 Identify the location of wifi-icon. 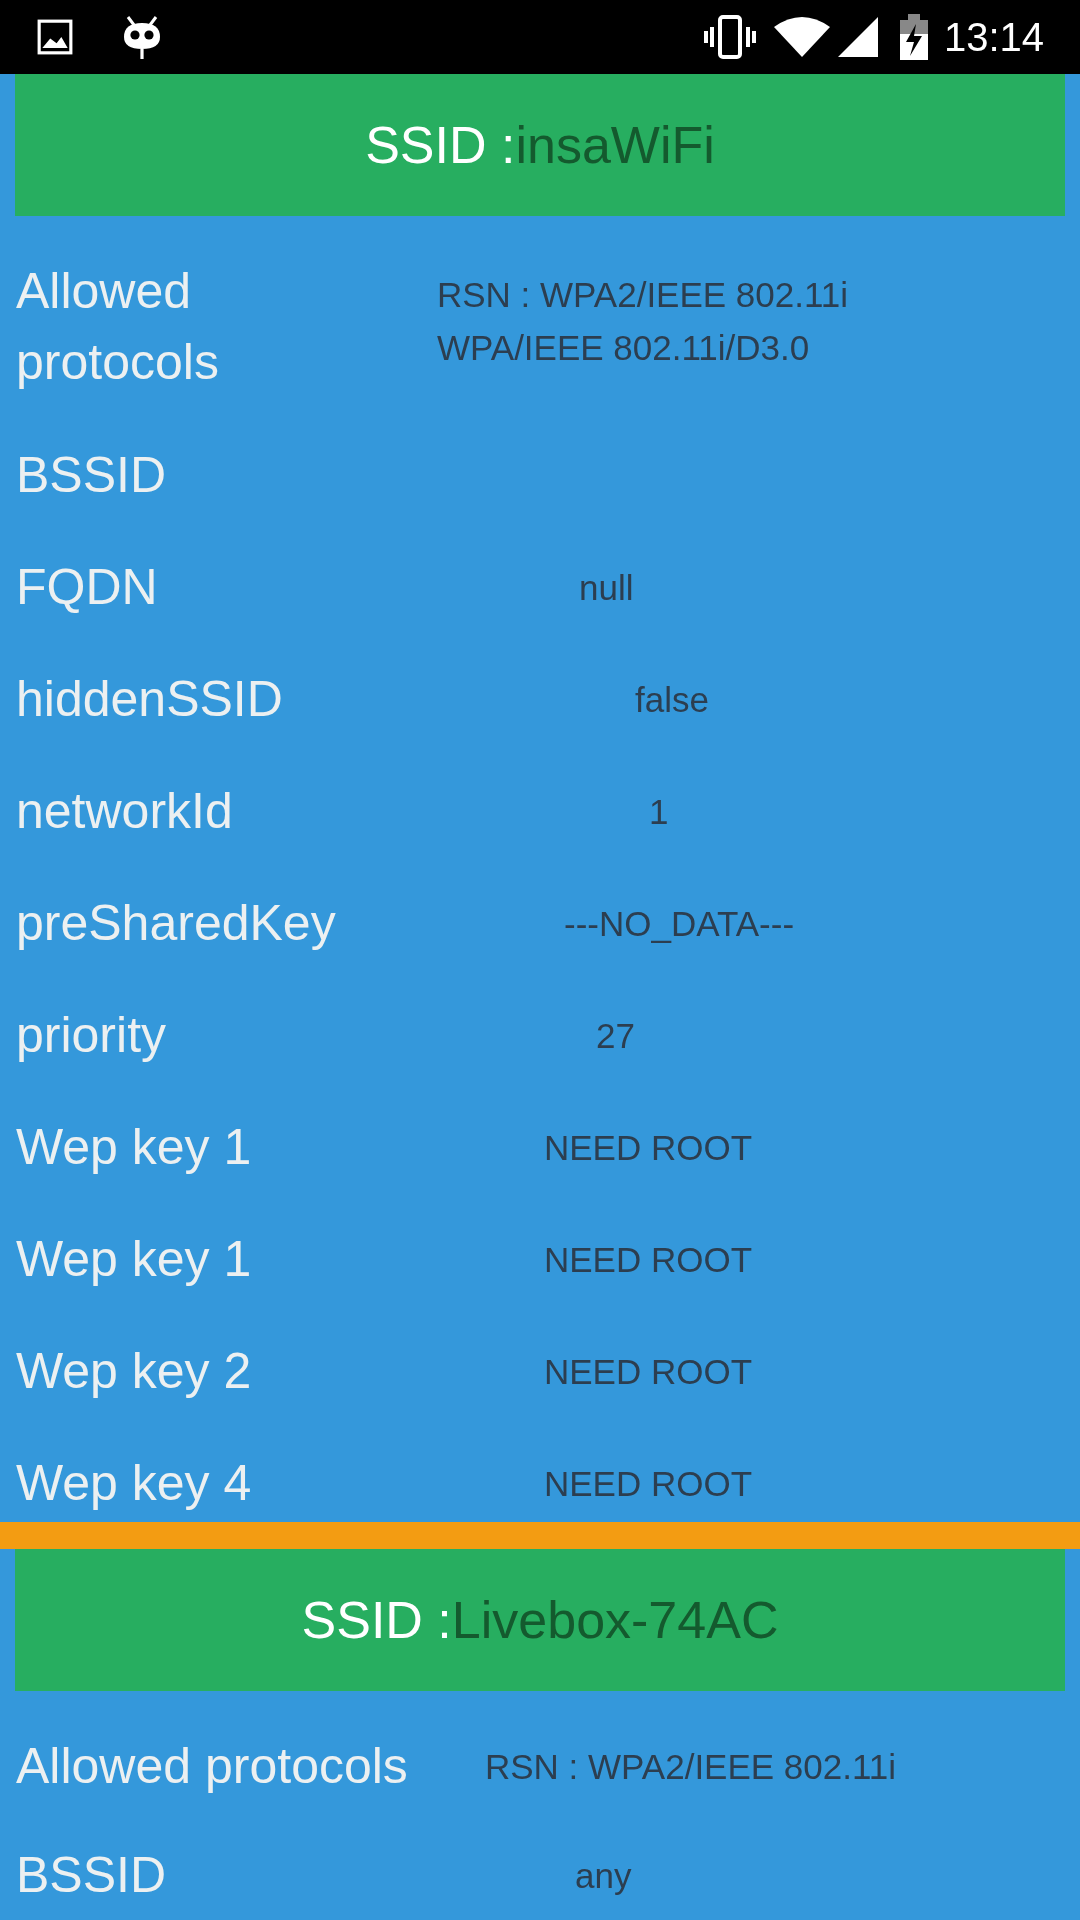
(801, 37).